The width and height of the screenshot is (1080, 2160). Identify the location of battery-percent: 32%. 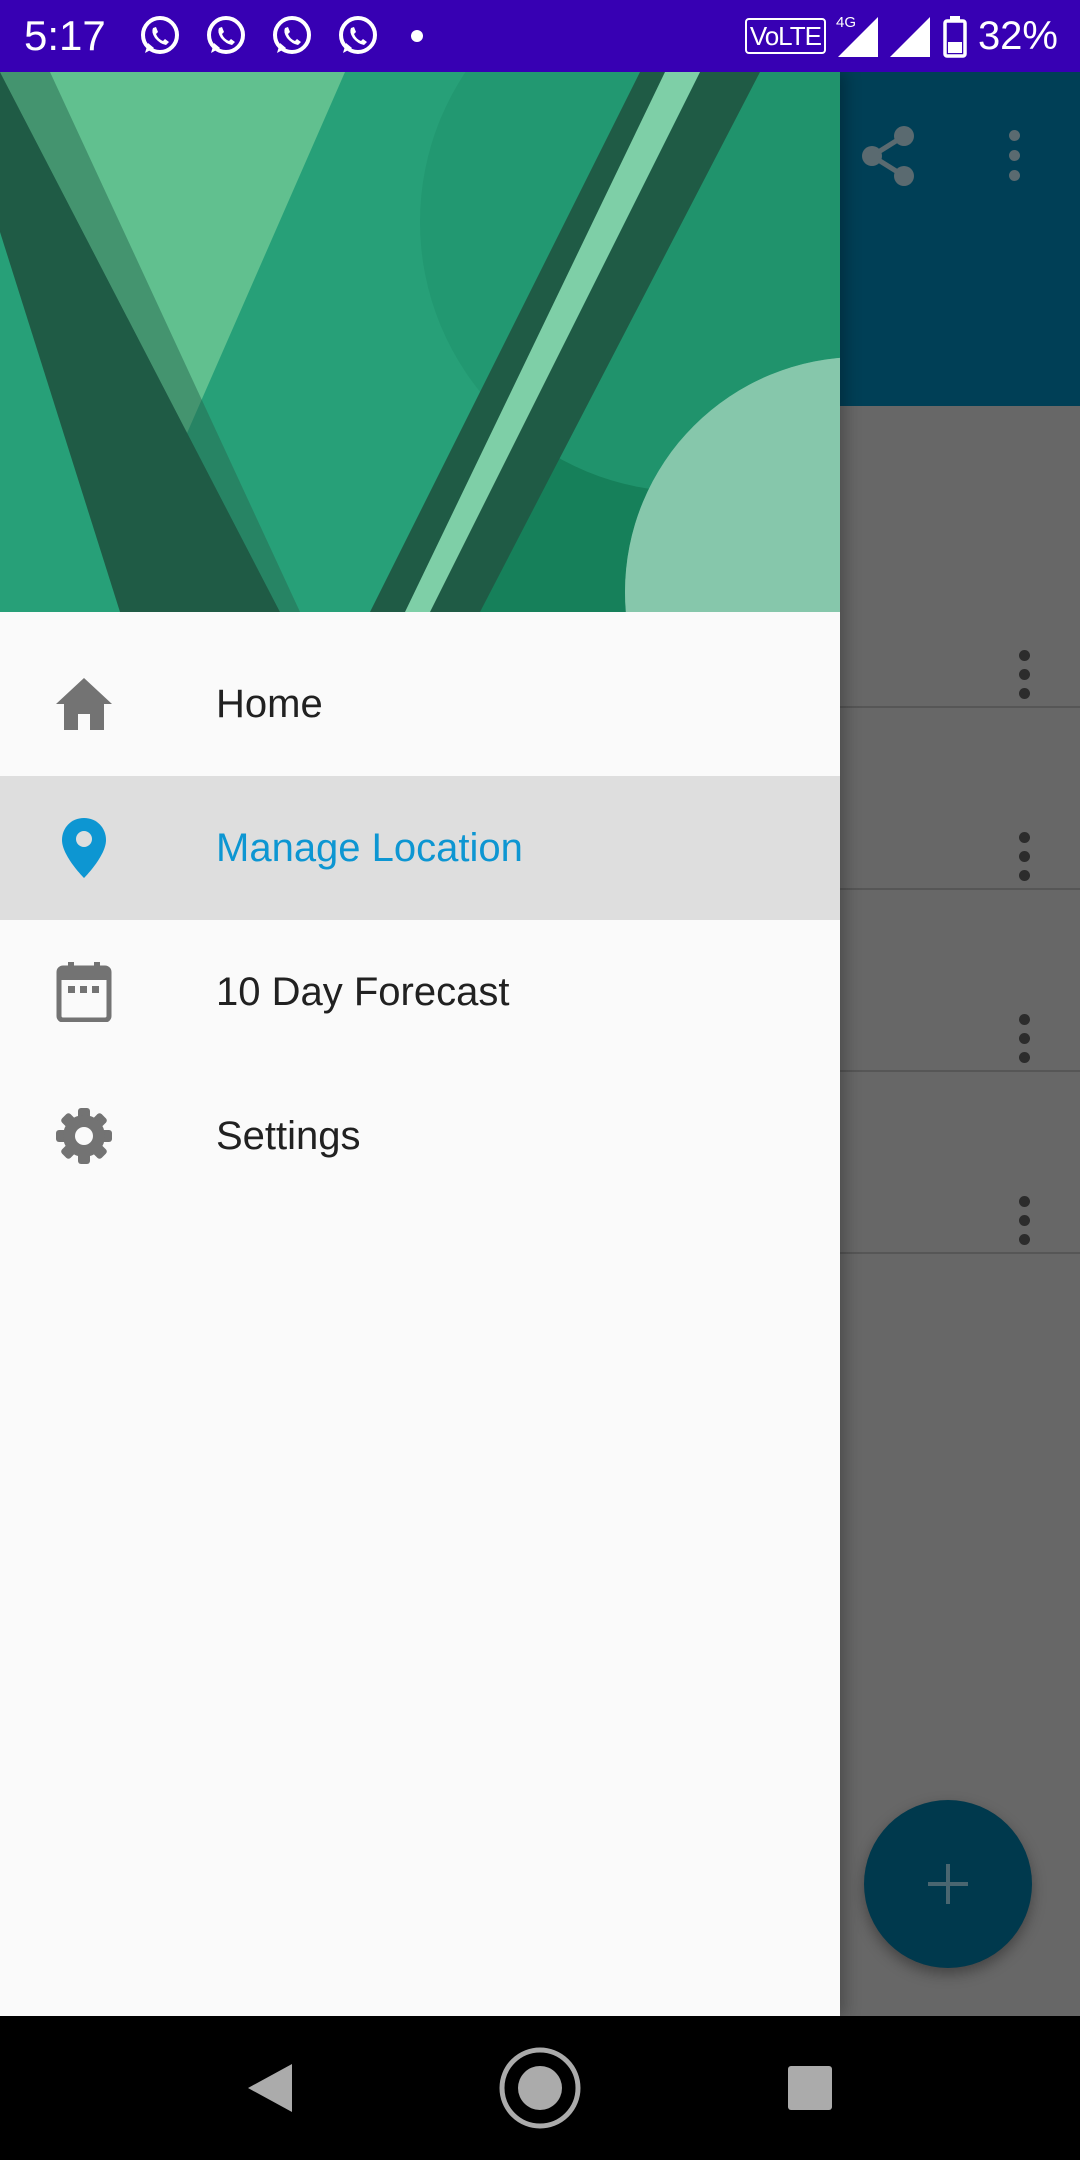
(1017, 36).